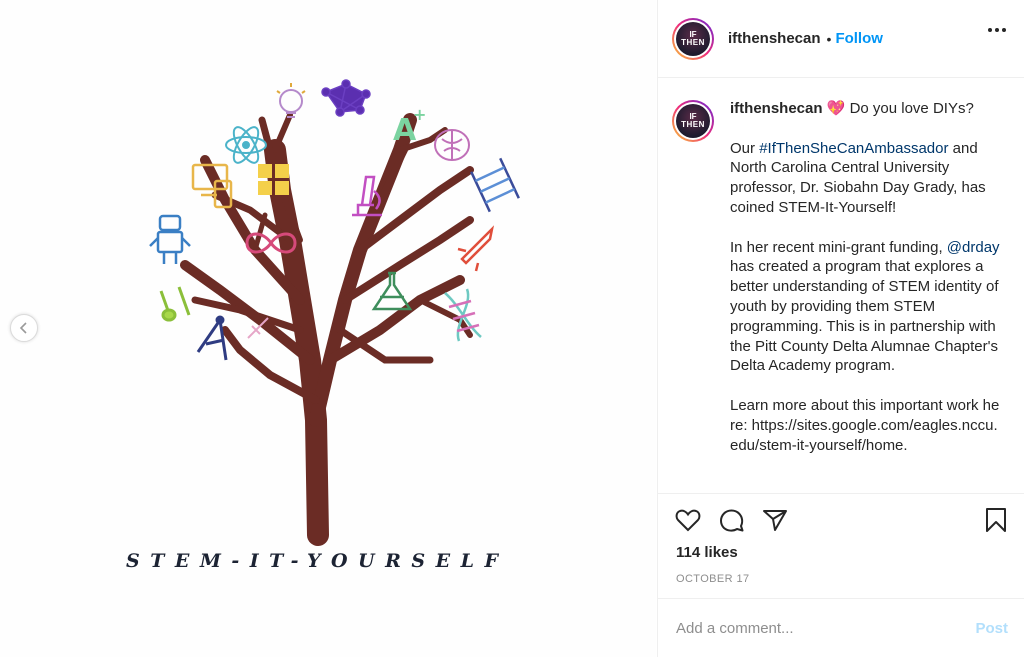 The image size is (1024, 657). I want to click on post-button: Post, so click(991, 628).